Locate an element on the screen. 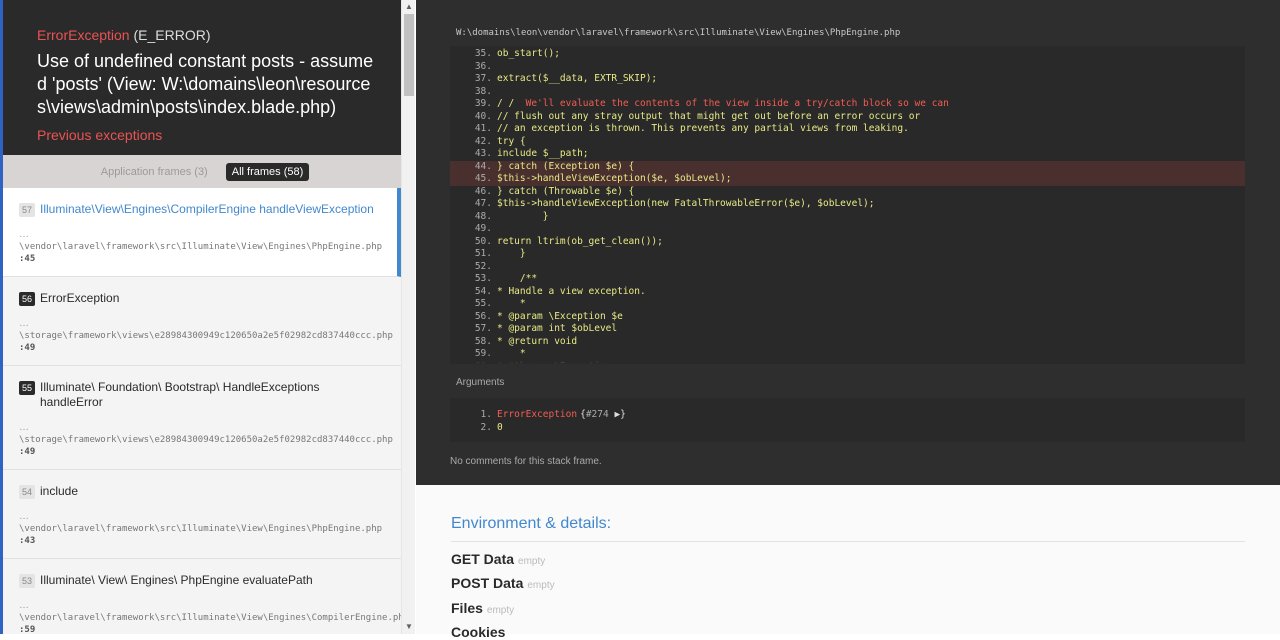 The image size is (1280, 640). code-segment: ob_start(); is located at coordinates (528, 53).